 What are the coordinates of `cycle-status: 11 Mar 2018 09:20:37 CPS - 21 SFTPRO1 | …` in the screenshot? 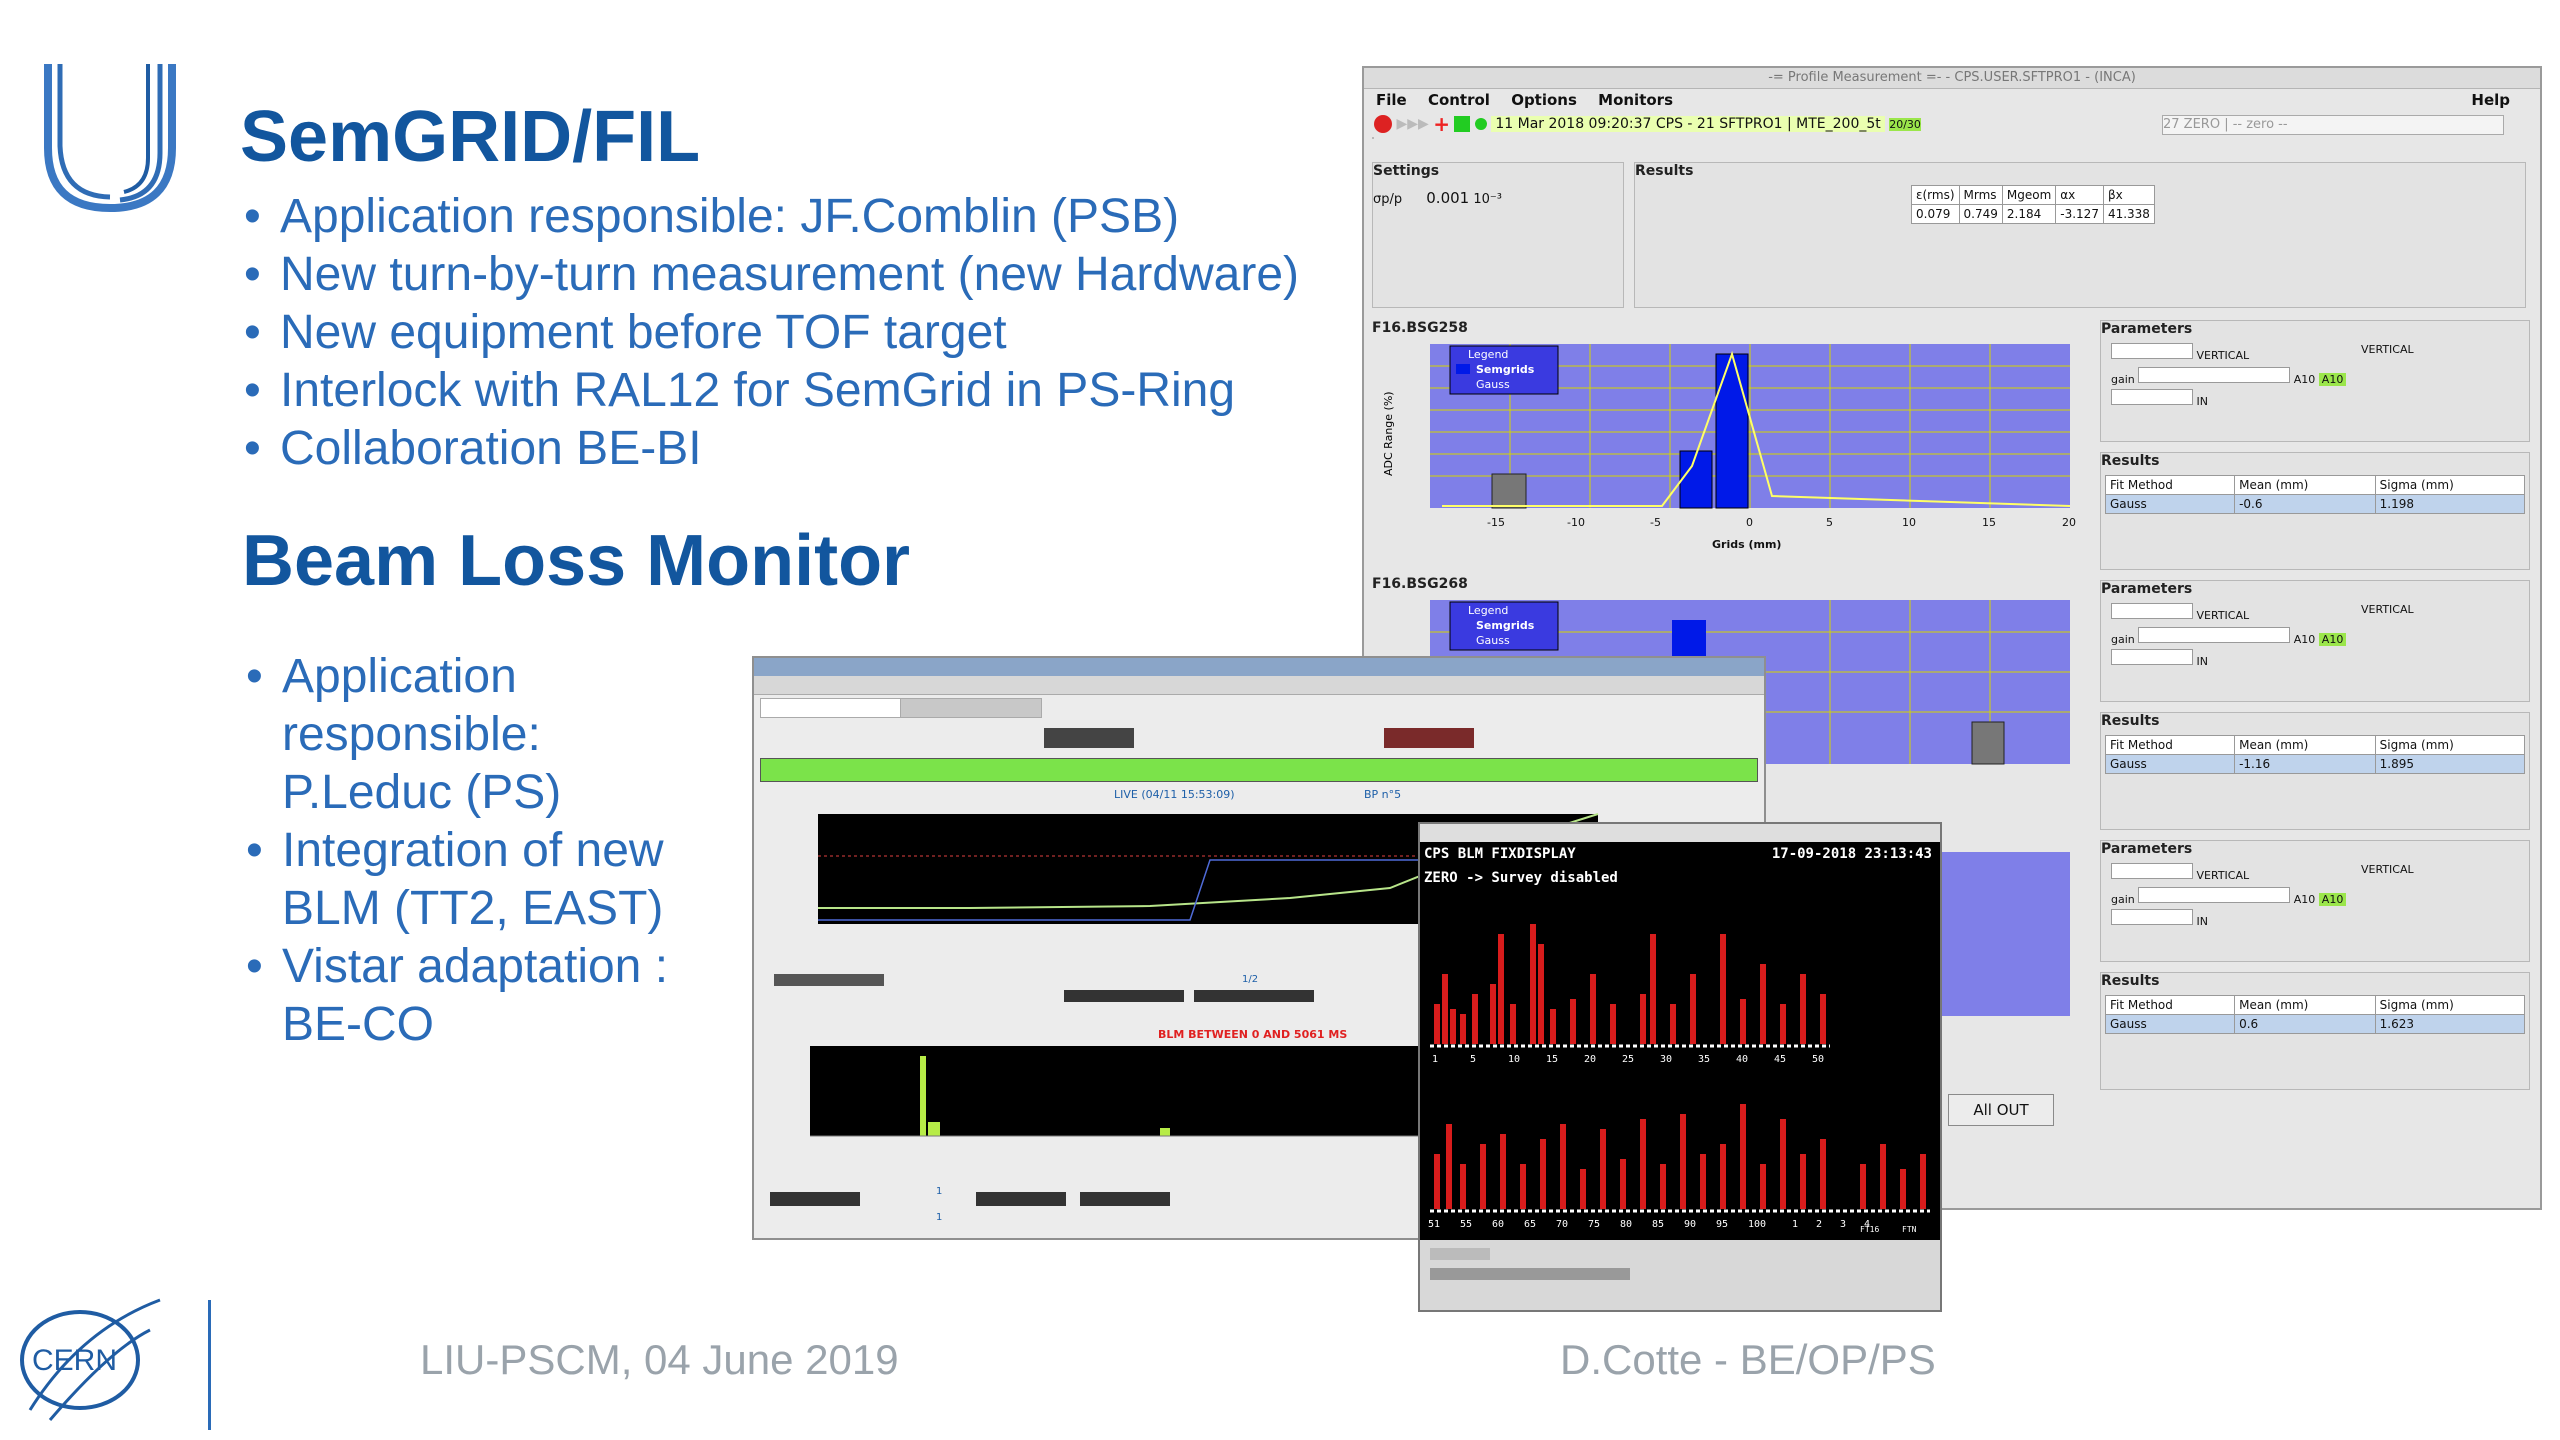 It's located at (1688, 124).